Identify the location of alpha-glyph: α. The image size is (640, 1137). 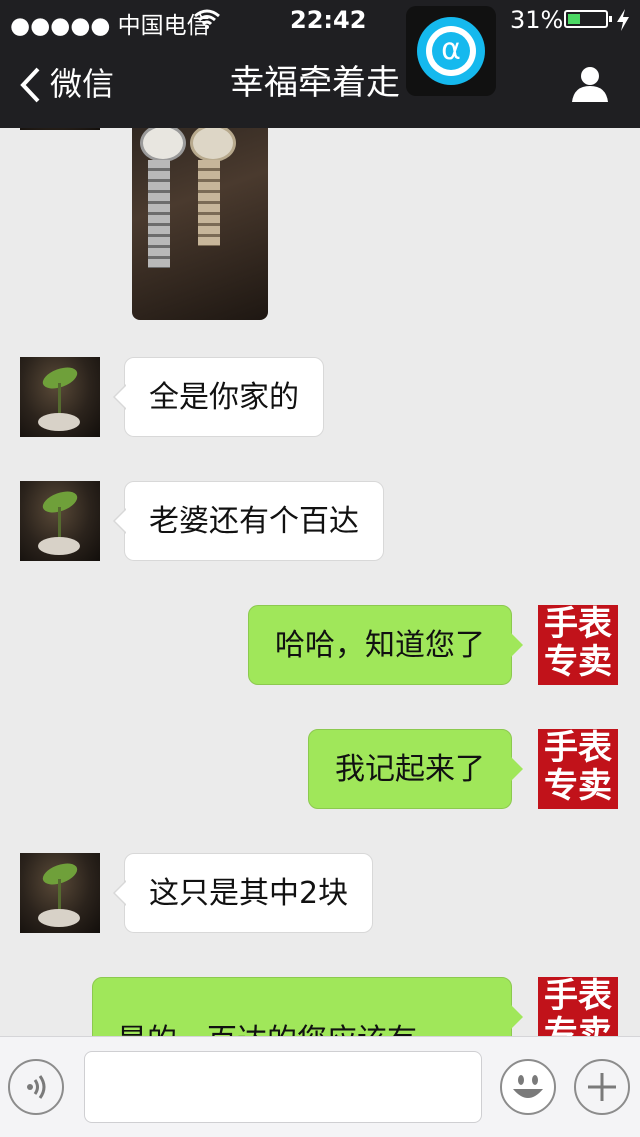
(451, 49).